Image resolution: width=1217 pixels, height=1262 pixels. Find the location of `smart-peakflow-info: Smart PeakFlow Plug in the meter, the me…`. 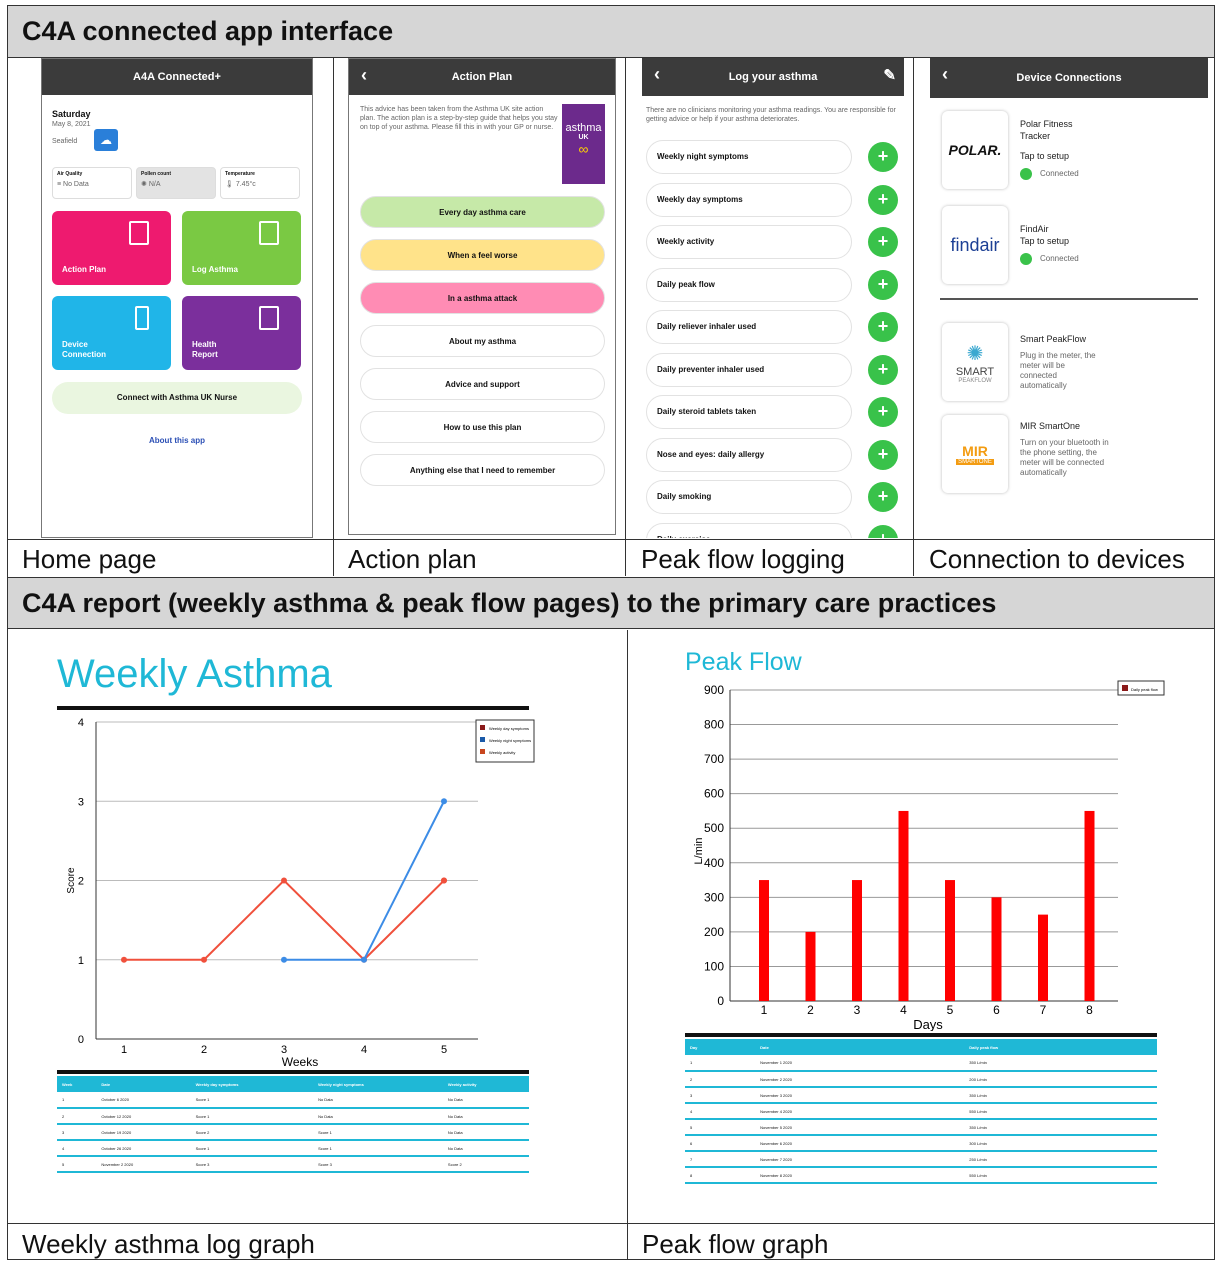

smart-peakflow-info: Smart PeakFlow Plug in the meter, the me… is located at coordinates (1060, 362).